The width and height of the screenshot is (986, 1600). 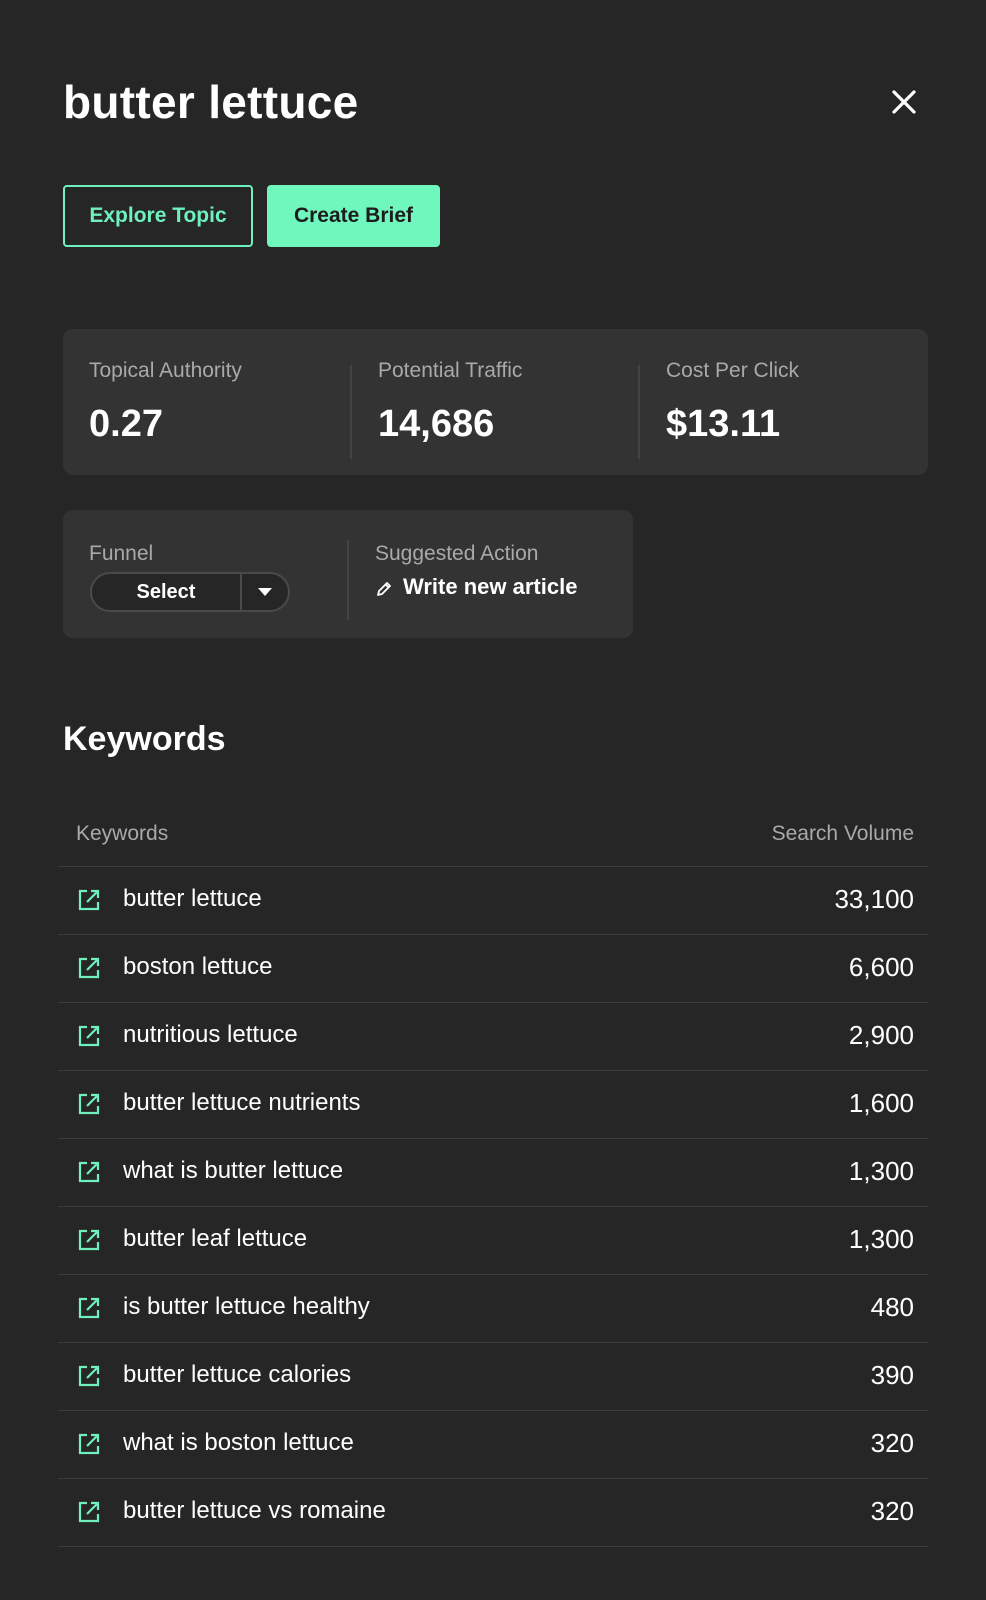 What do you see at coordinates (493, 901) in the screenshot?
I see `table-row: butter lettuce 33,100` at bounding box center [493, 901].